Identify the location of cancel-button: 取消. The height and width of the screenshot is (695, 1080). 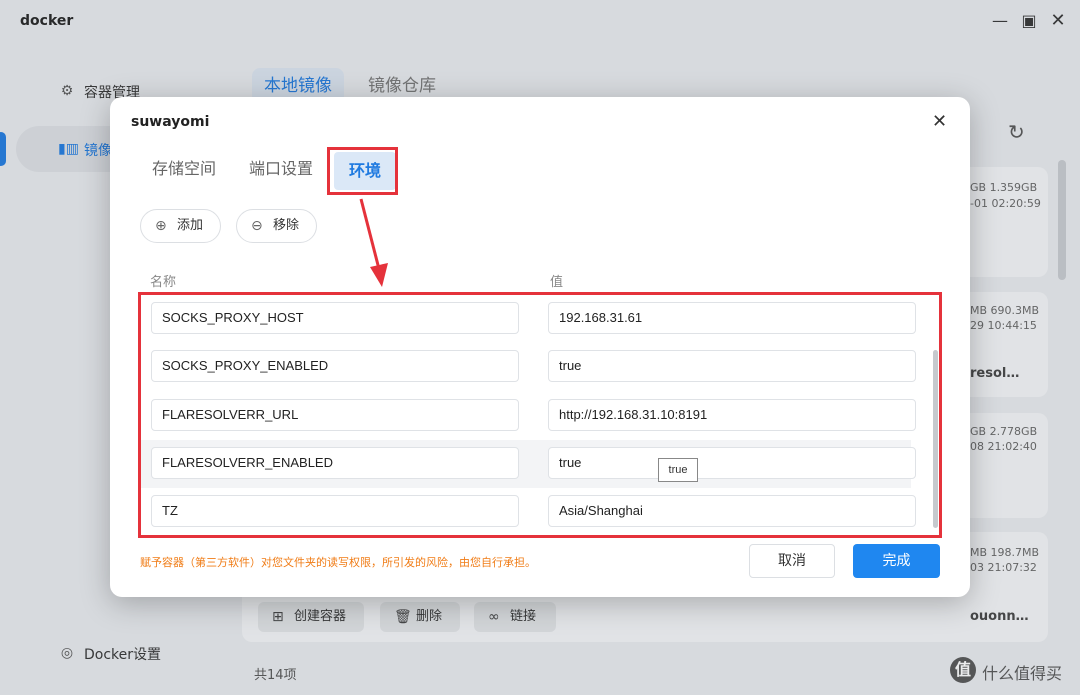
(792, 561).